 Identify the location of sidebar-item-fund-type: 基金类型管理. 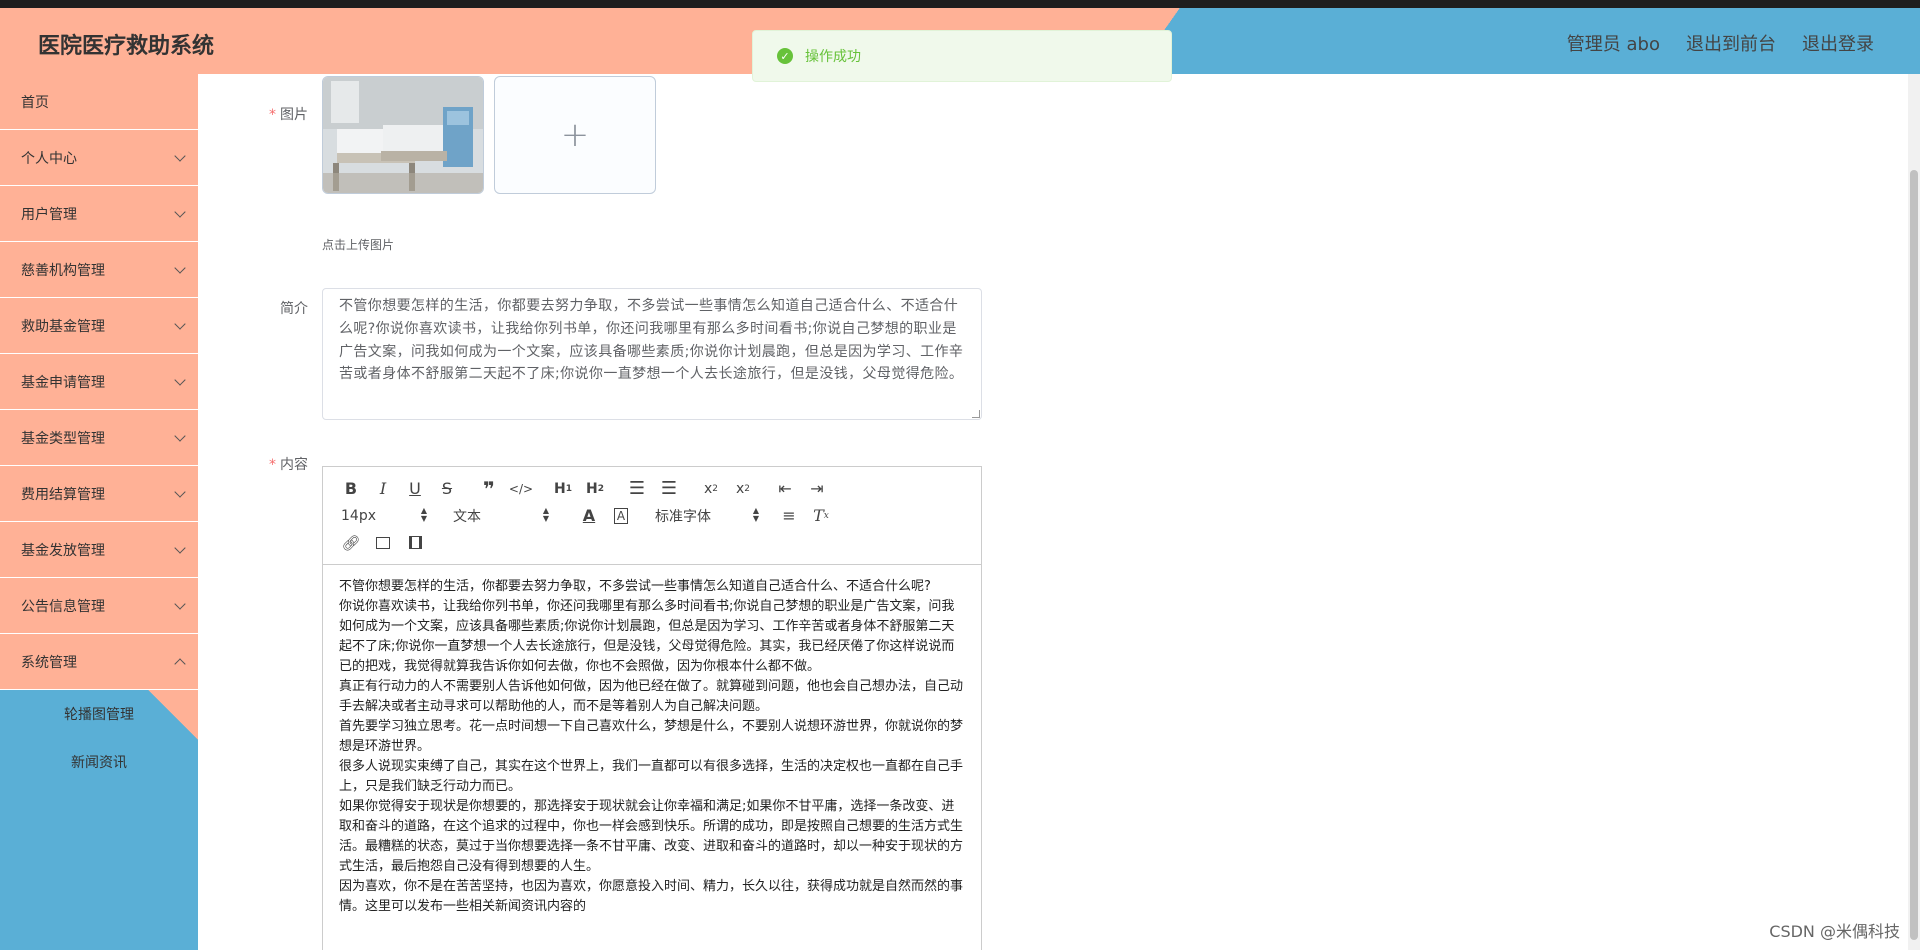
(99, 438).